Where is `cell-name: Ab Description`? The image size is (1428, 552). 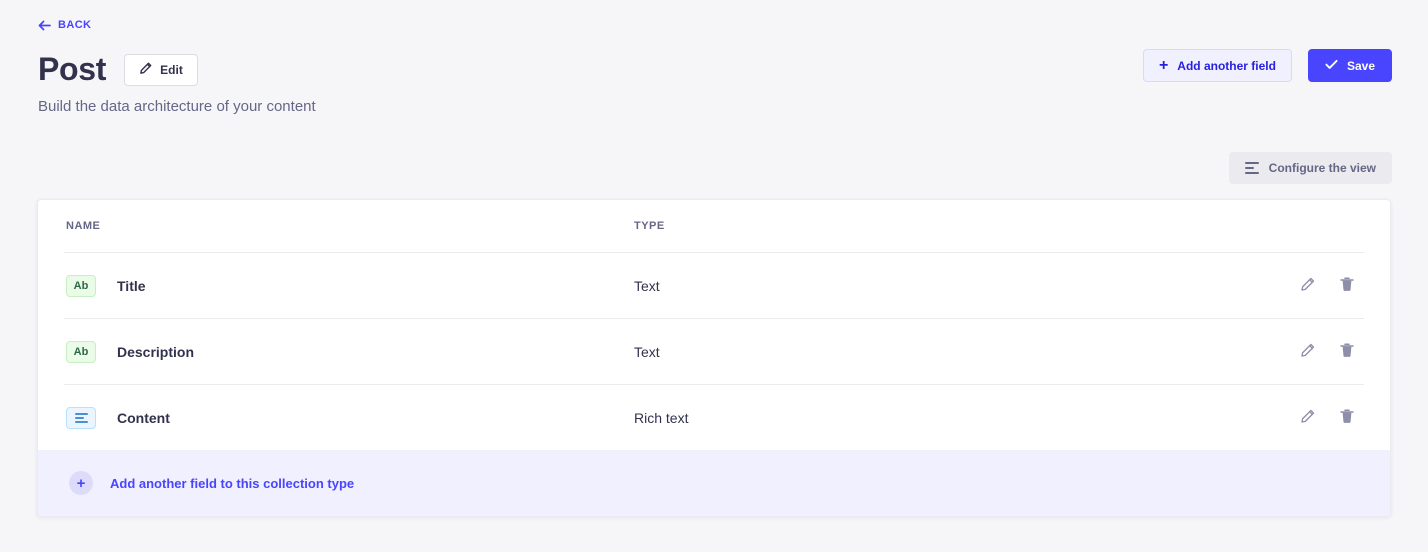
cell-name: Ab Description is located at coordinates (350, 351).